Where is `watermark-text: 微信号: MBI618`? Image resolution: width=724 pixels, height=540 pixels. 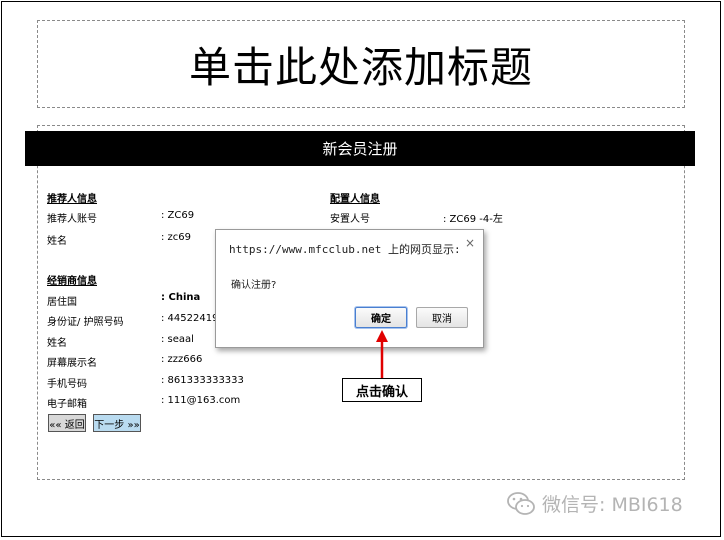 watermark-text: 微信号: MBI618 is located at coordinates (612, 505).